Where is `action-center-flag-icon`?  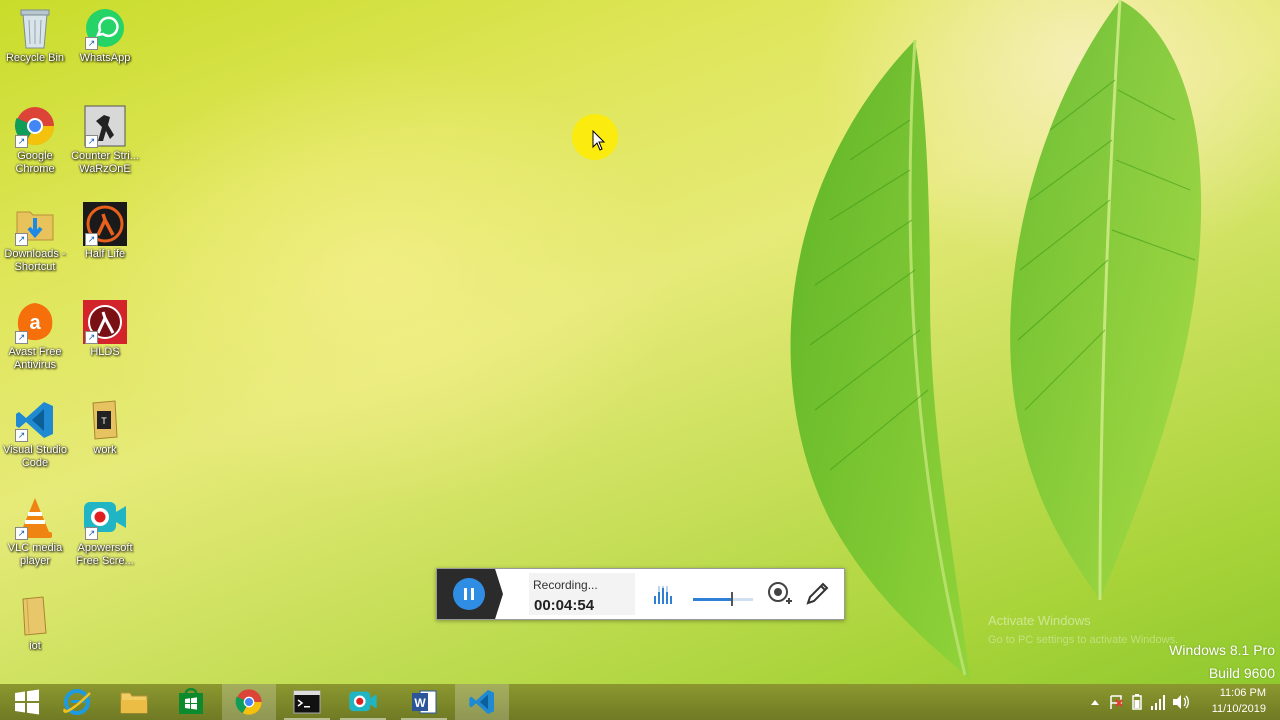
action-center-flag-icon is located at coordinates (1116, 702).